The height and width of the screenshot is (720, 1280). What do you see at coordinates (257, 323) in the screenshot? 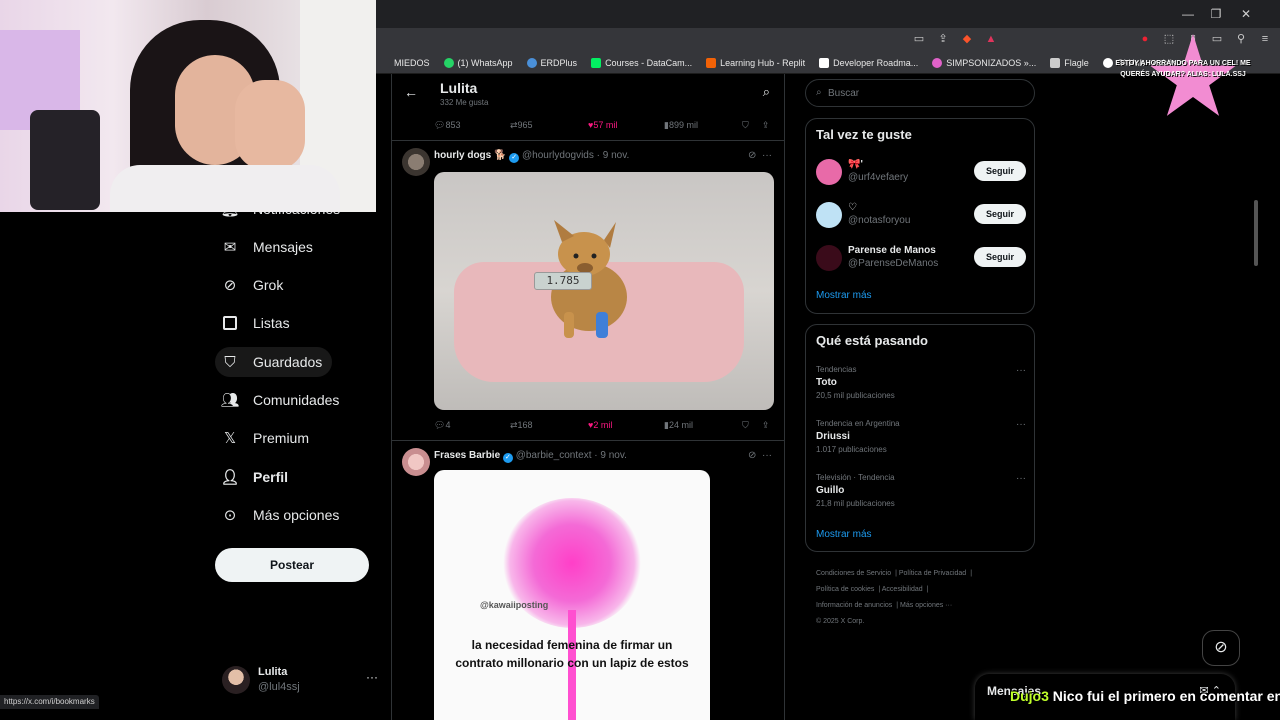
I see `sidebar-item-listas: Listas` at bounding box center [257, 323].